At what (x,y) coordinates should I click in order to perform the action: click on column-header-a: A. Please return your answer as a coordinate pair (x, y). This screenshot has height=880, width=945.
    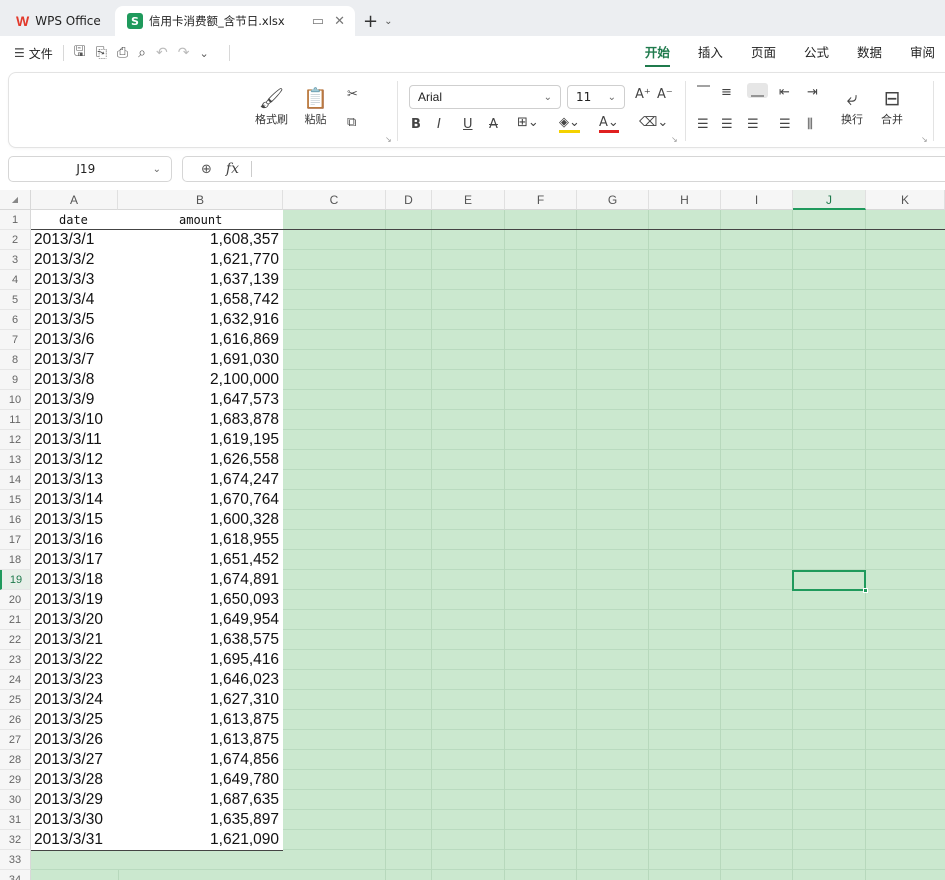
    Looking at the image, I should click on (74, 200).